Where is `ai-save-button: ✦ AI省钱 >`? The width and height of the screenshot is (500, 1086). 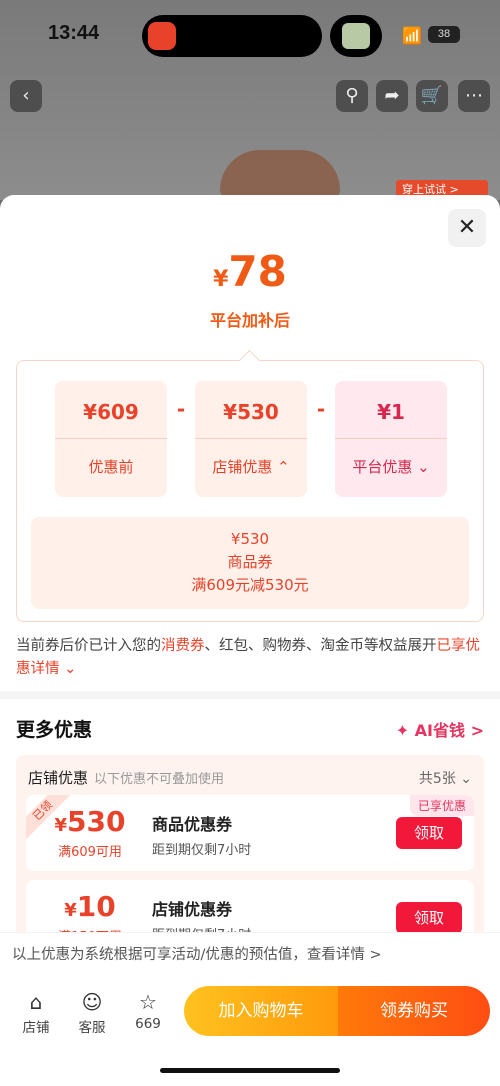 ai-save-button: ✦ AI省钱 > is located at coordinates (440, 729).